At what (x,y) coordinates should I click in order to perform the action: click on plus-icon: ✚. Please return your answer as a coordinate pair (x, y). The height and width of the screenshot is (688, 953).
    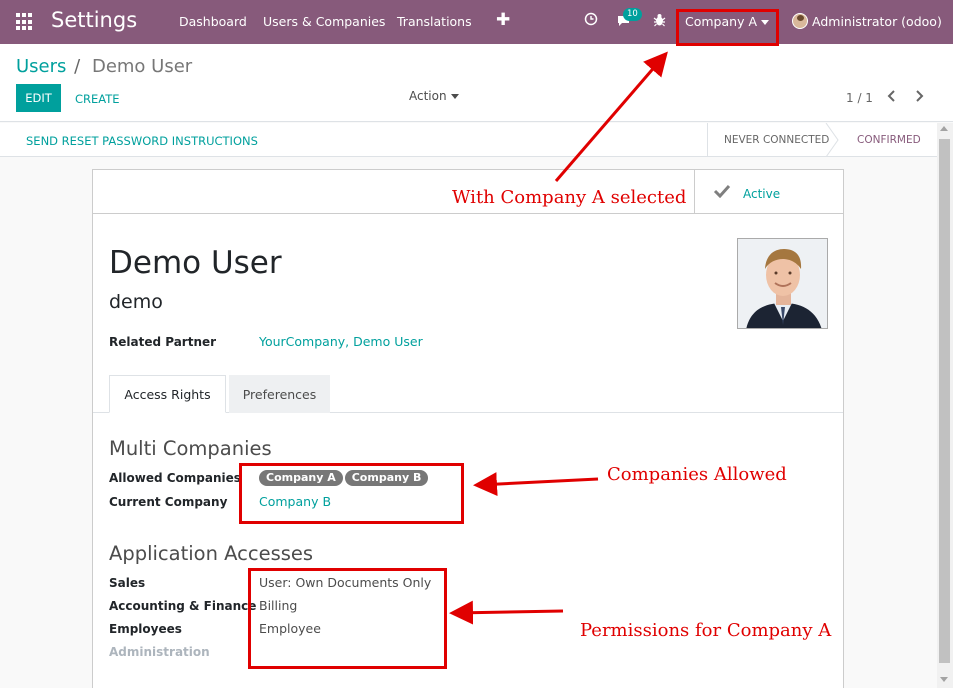
    Looking at the image, I should click on (503, 20).